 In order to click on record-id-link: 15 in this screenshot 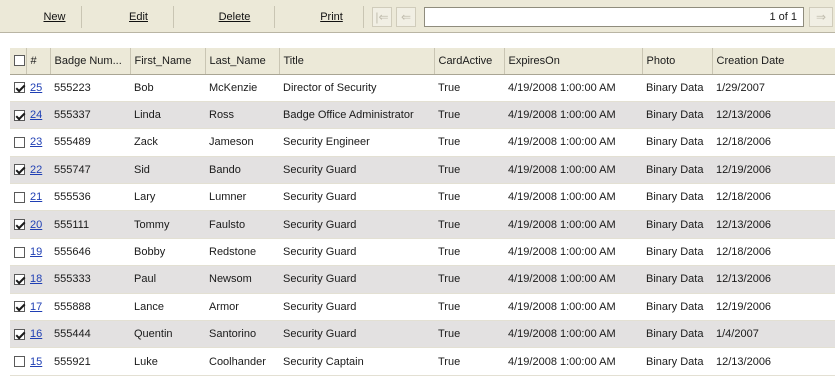, I will do `click(36, 362)`.